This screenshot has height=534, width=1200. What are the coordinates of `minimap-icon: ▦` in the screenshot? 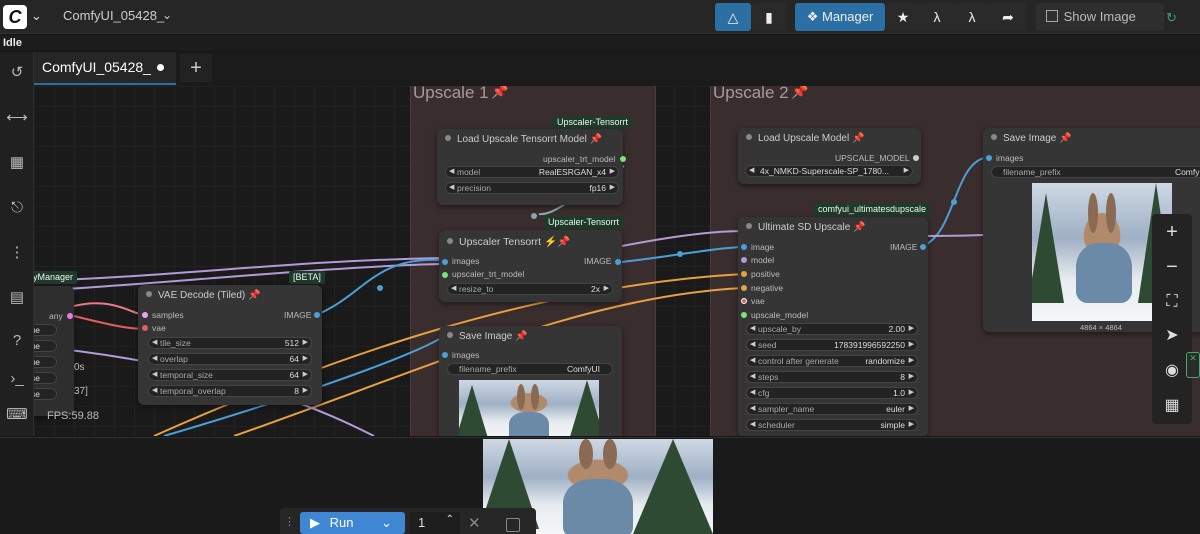 It's located at (1172, 406).